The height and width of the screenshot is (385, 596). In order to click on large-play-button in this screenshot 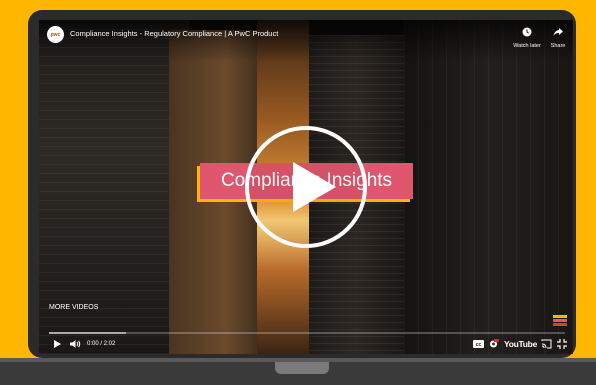, I will do `click(306, 187)`.